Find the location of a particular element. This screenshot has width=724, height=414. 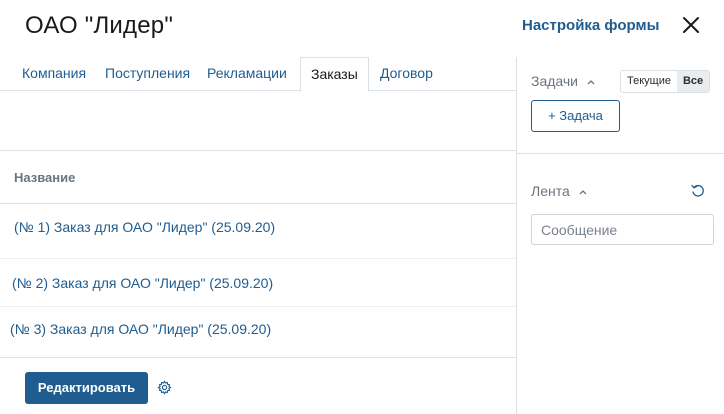

panel-divider is located at coordinates (516, 235).